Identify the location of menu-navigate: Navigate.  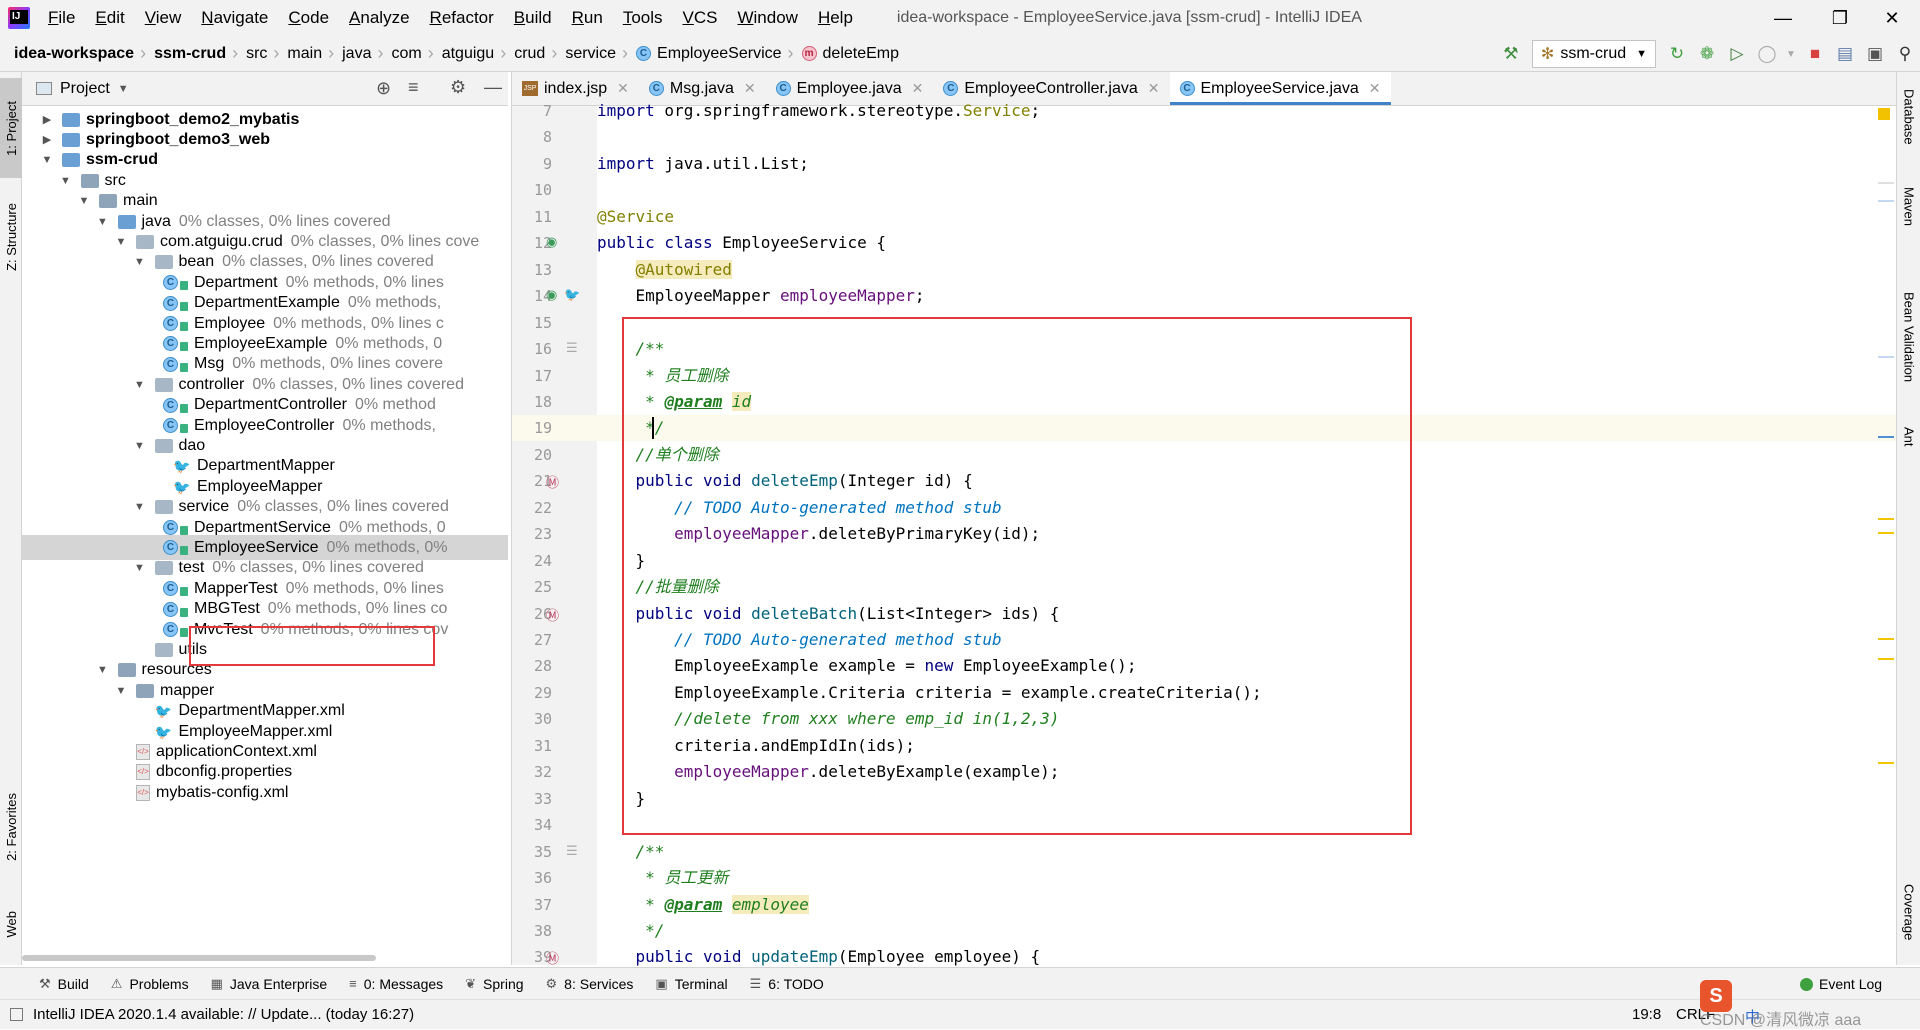
(234, 18).